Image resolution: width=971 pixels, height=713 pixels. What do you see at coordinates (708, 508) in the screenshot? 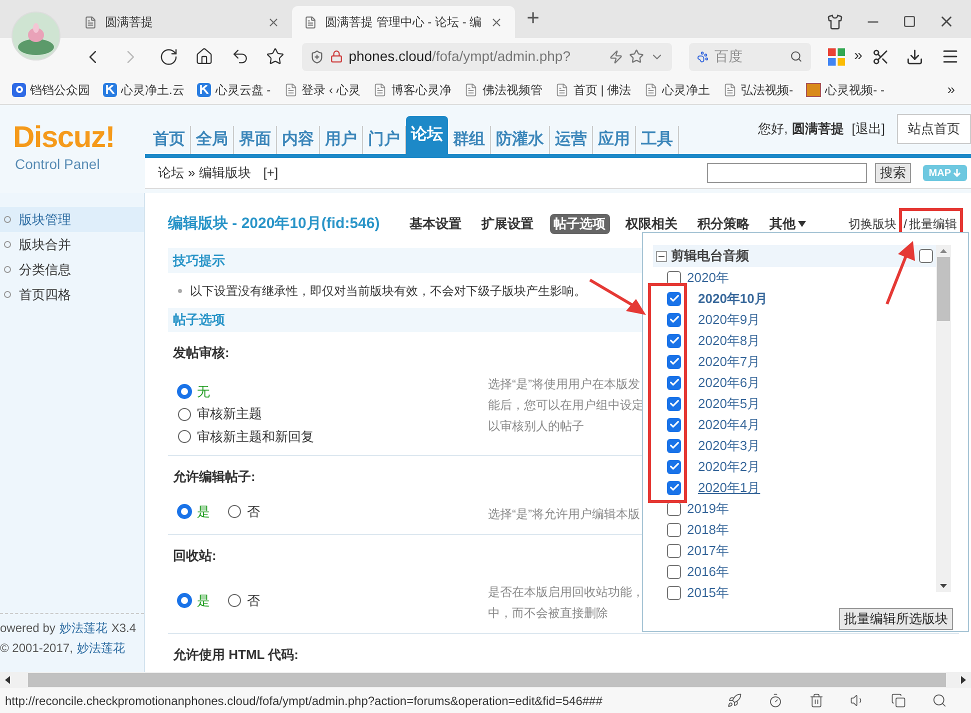
I see `forum-link: 2019年` at bounding box center [708, 508].